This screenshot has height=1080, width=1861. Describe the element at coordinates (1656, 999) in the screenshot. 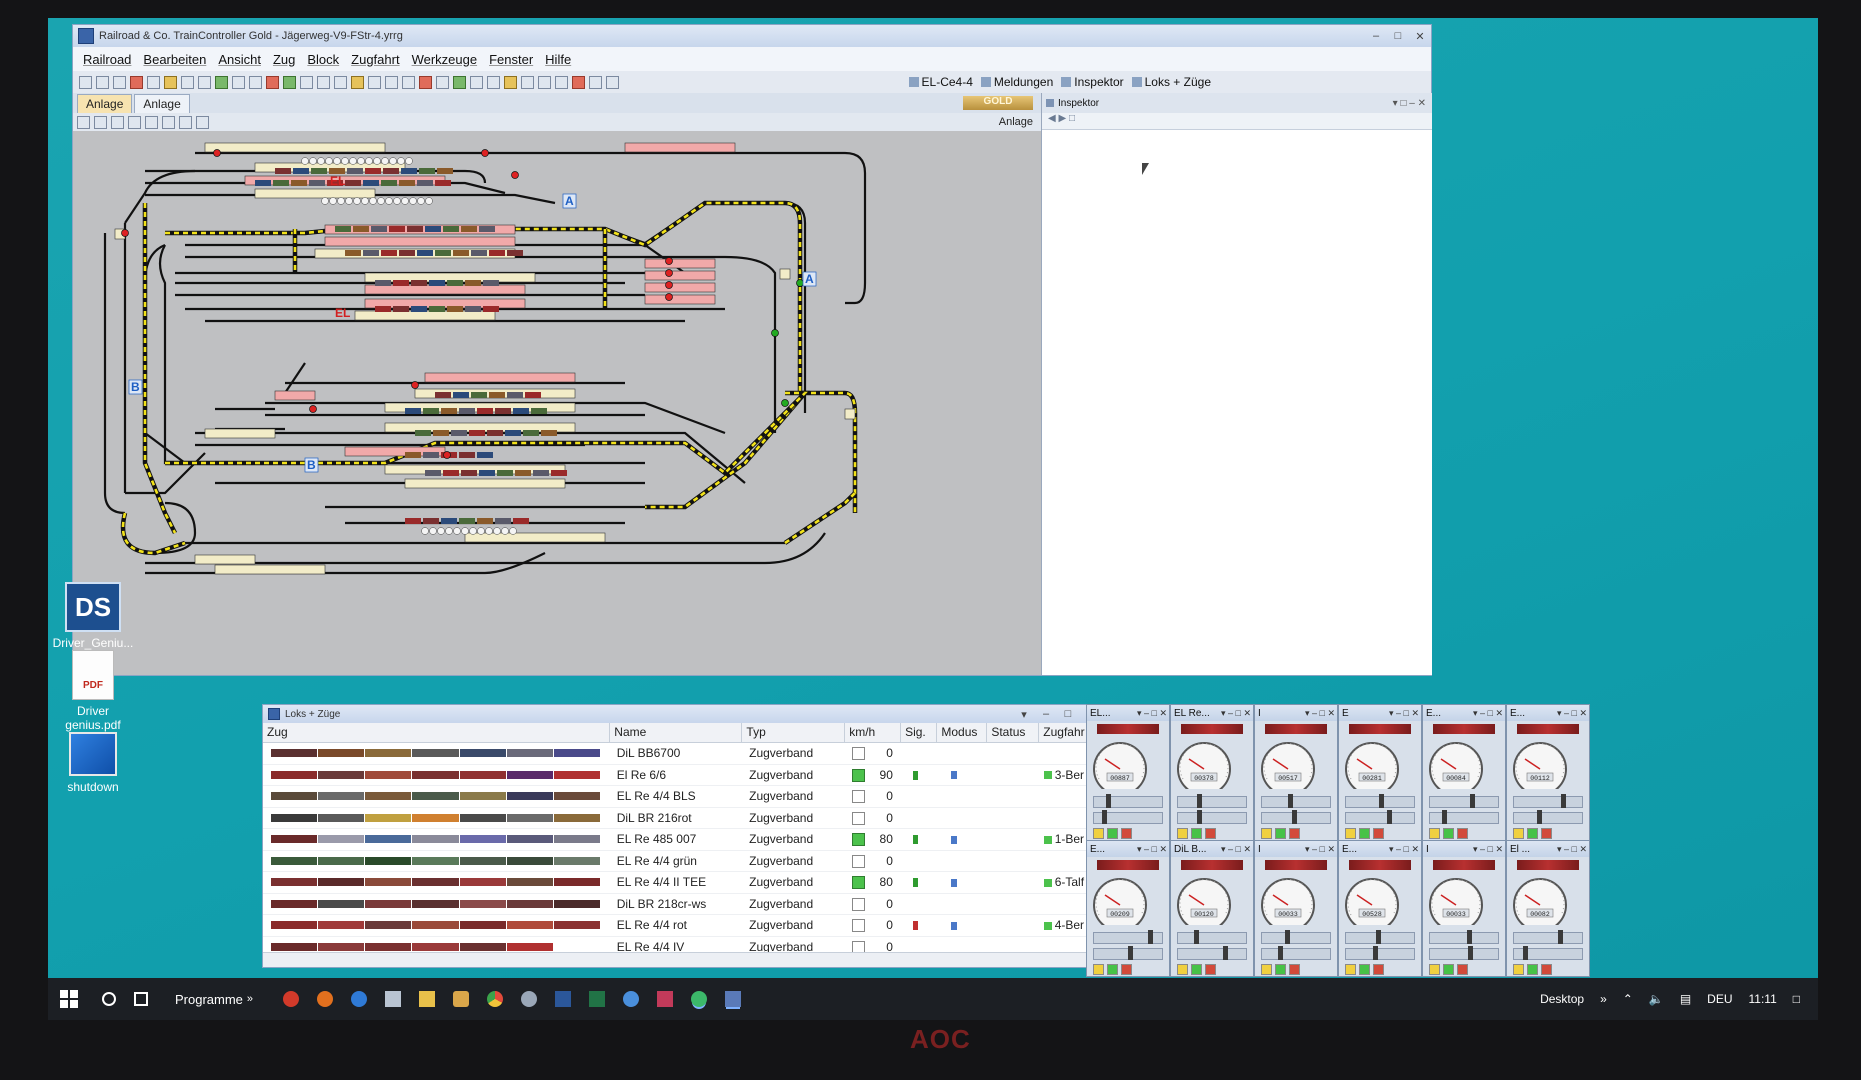

I see `volume-icon: 🔈` at that location.